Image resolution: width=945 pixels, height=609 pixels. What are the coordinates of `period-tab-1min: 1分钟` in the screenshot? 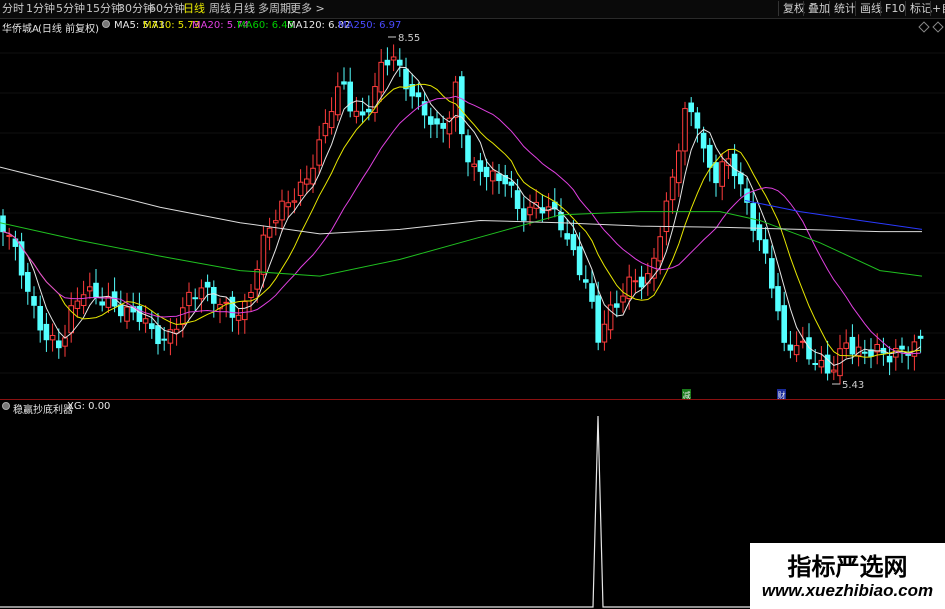 It's located at (40, 9).